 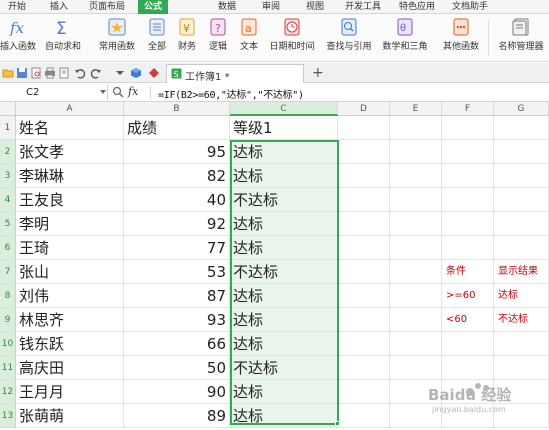 I want to click on table-cell: 89, so click(x=177, y=416).